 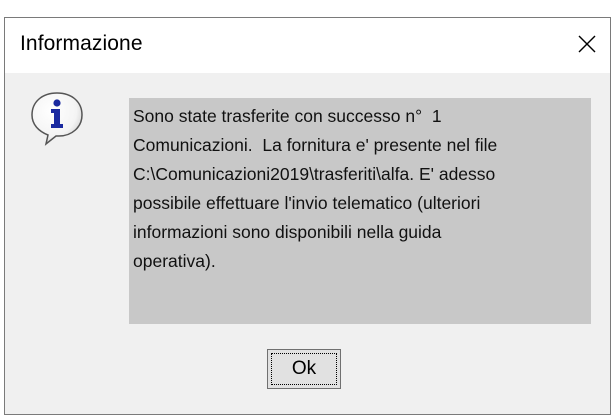 I want to click on ok-button: Ok, so click(x=304, y=369).